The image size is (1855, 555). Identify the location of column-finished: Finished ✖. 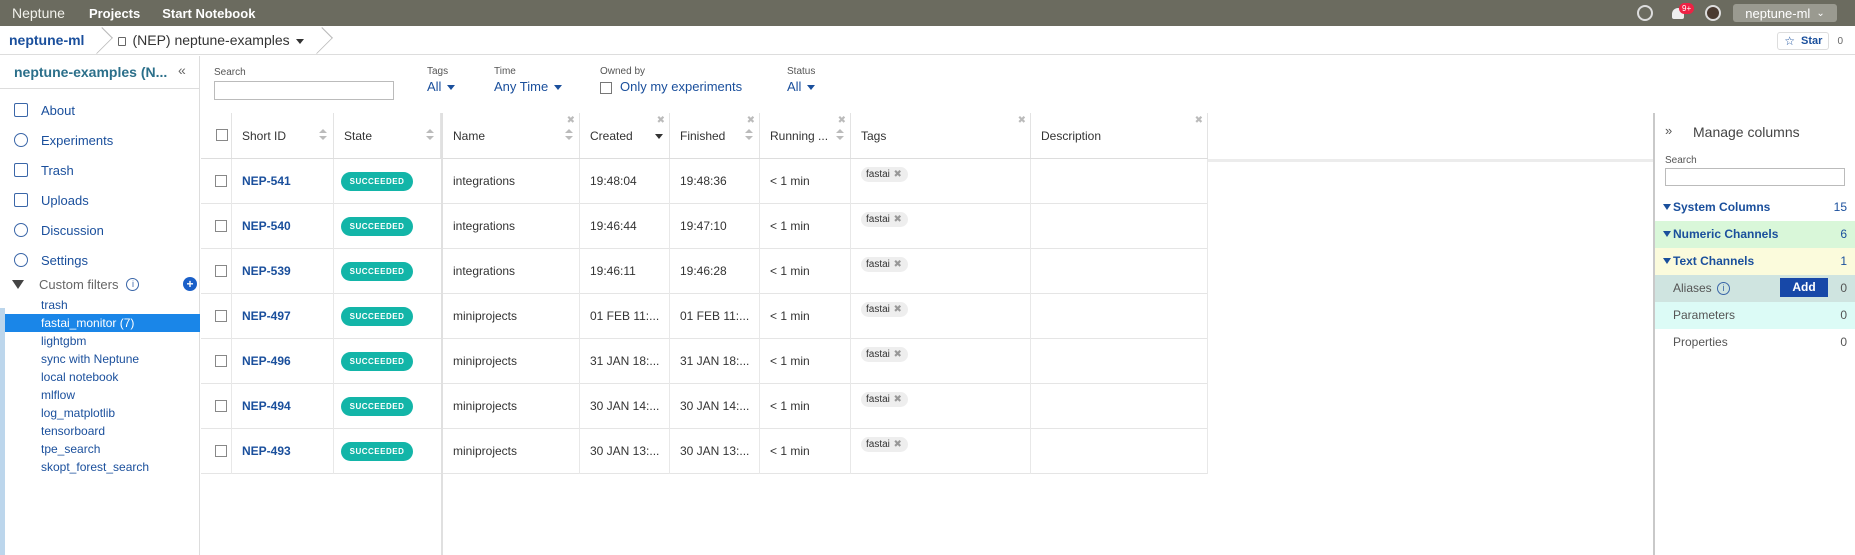
(715, 135).